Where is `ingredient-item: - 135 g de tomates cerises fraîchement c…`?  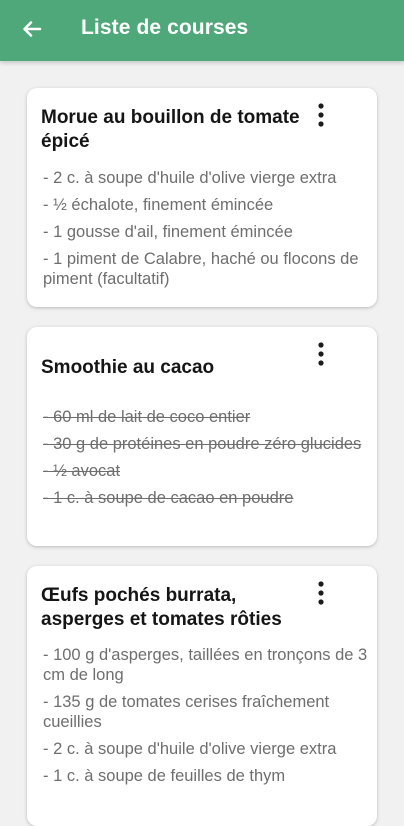
ingredient-item: - 135 g de tomates cerises fraîchement c… is located at coordinates (205, 712).